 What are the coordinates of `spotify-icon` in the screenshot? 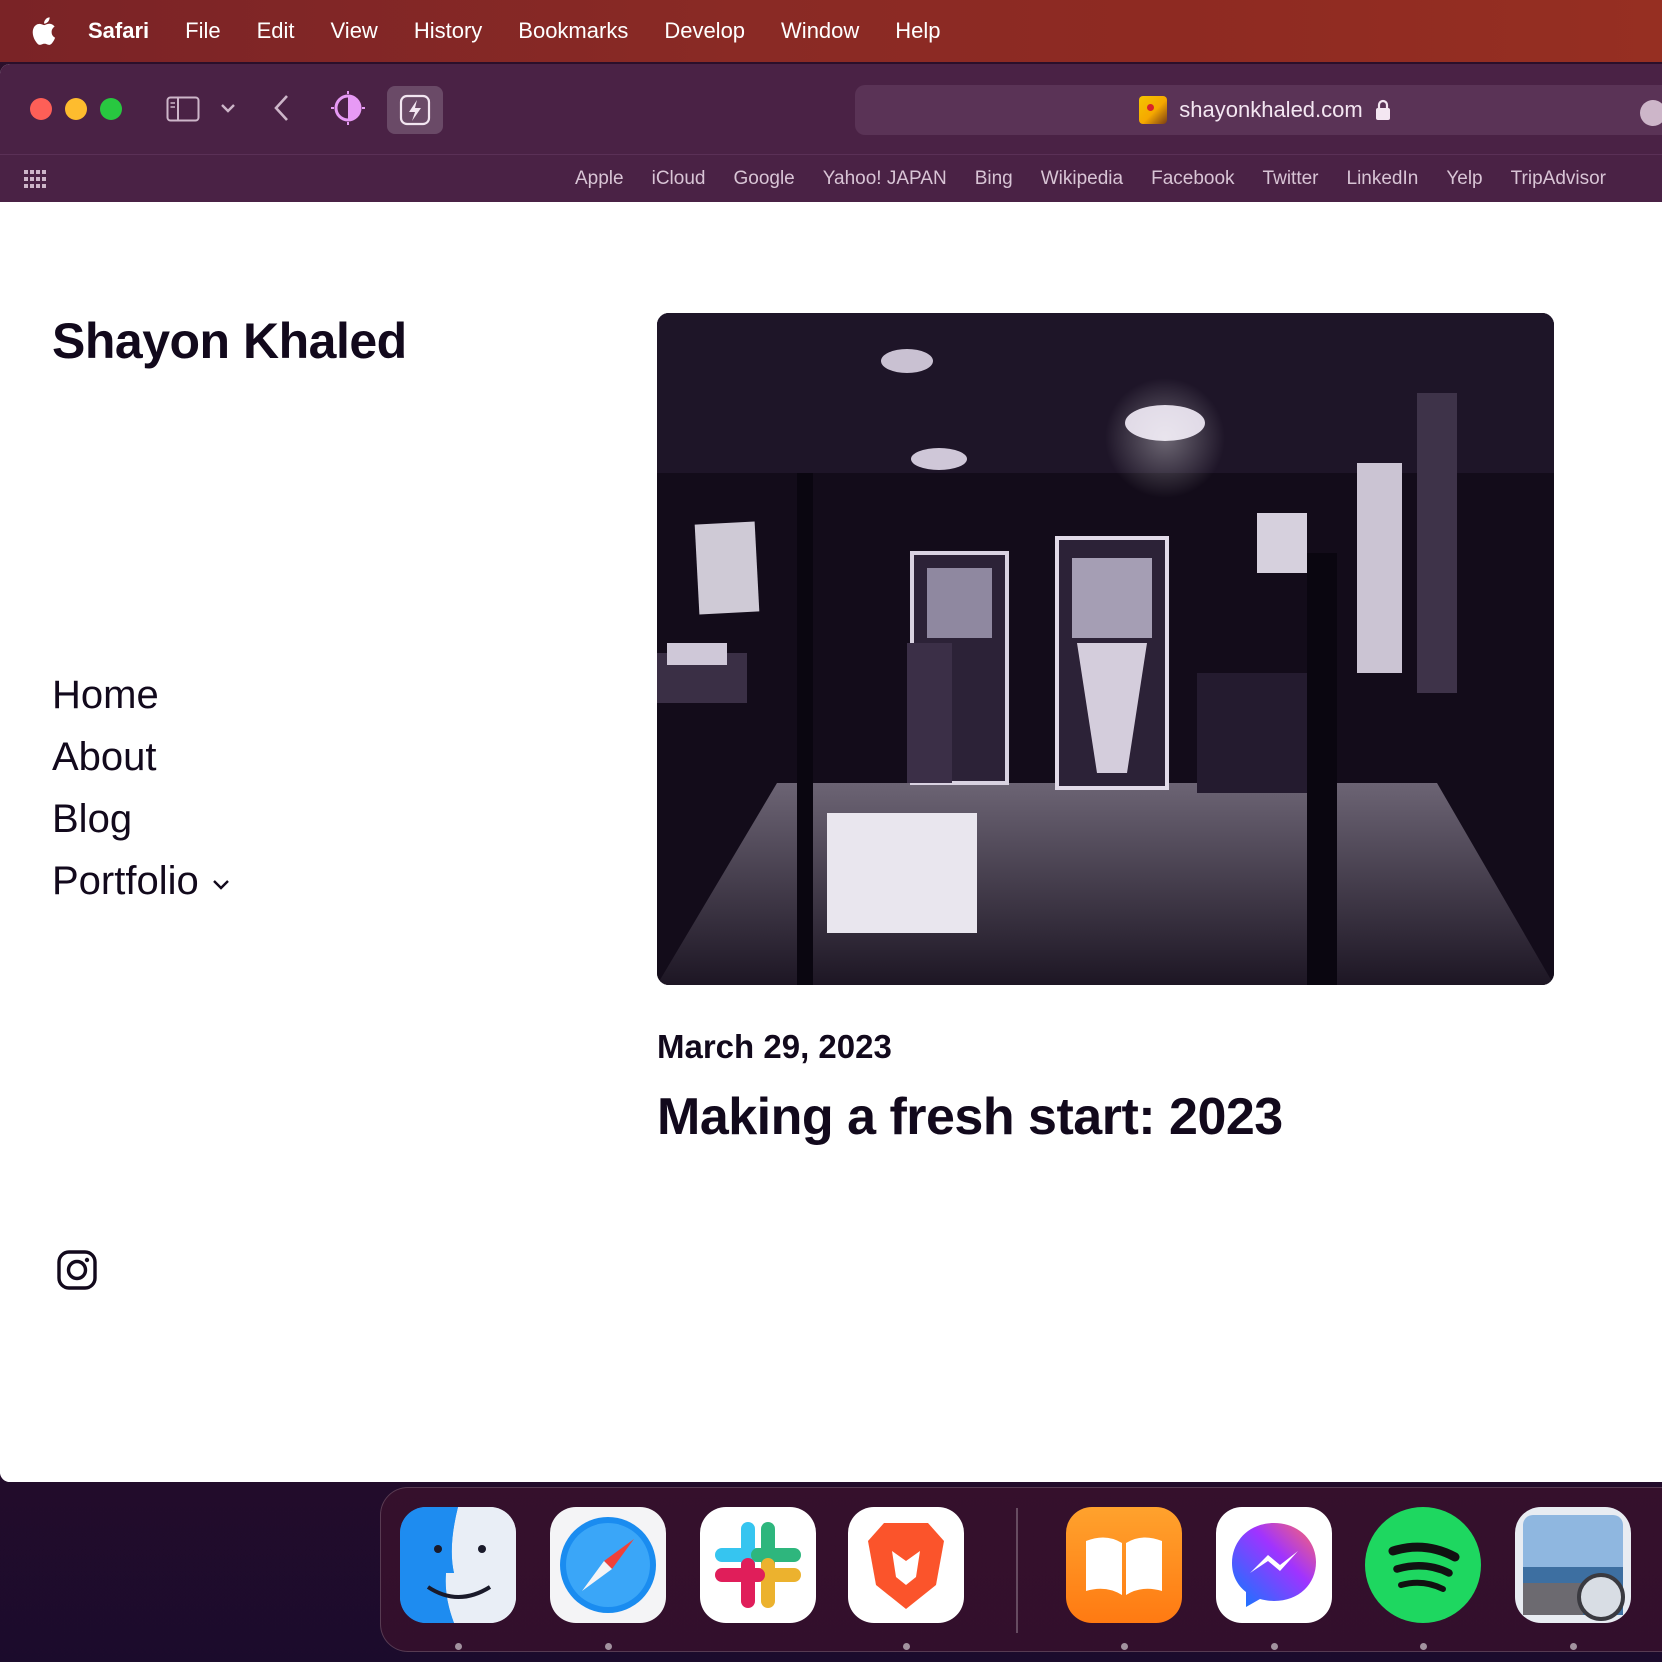 It's located at (1423, 1565).